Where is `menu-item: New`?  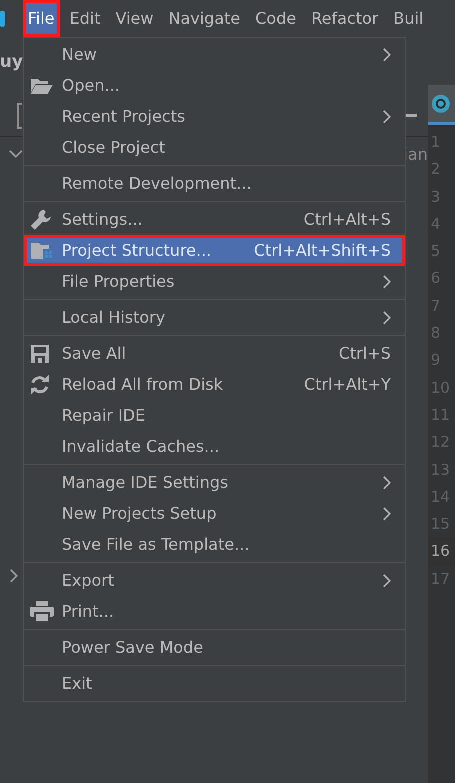
menu-item: New is located at coordinates (214, 54).